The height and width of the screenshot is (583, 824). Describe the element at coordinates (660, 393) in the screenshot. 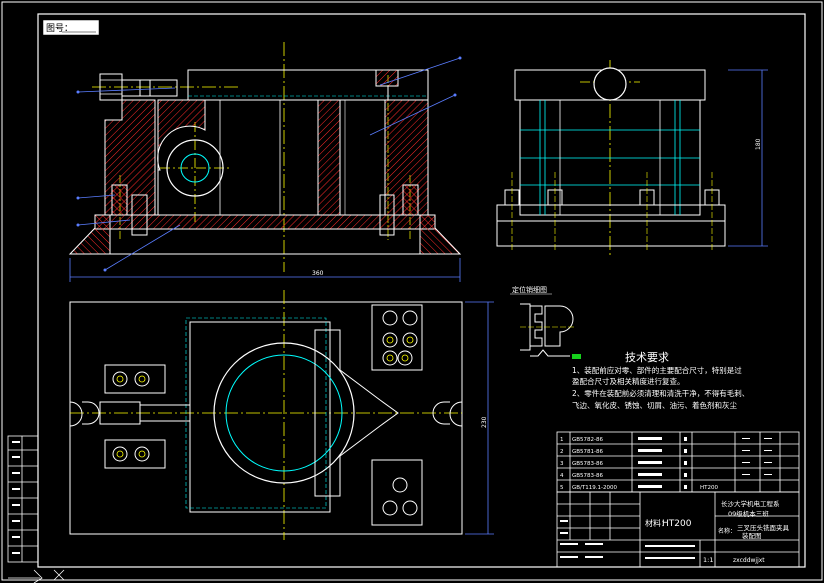

I see `notes-line-3: 2、零件在装配前必须清理和清洗干净，不得有毛刺、` at that location.